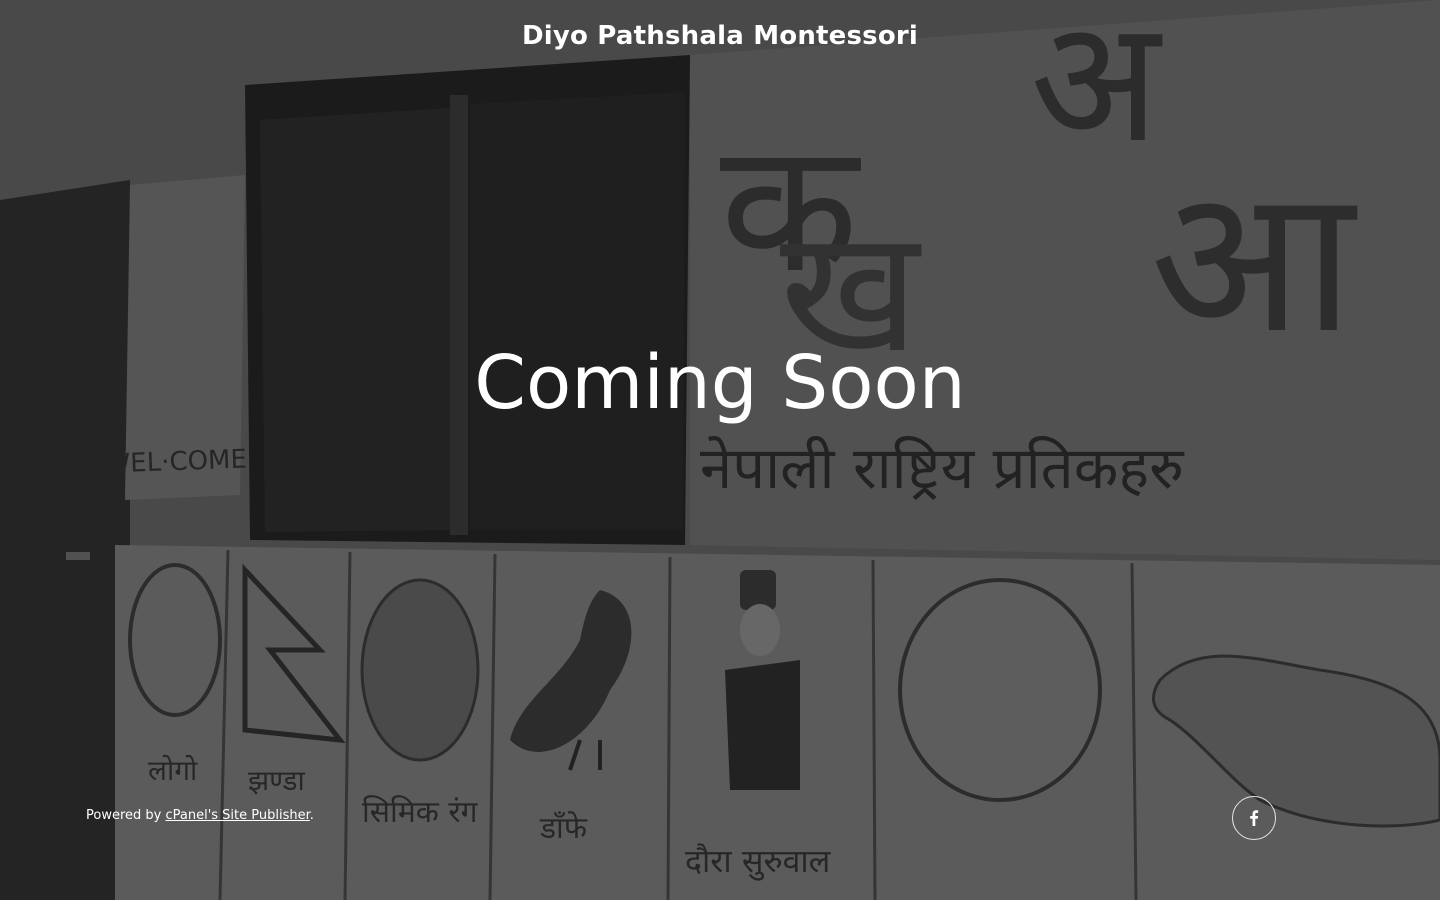 The image size is (1440, 900). I want to click on powered-by-suffix: ., so click(311, 815).